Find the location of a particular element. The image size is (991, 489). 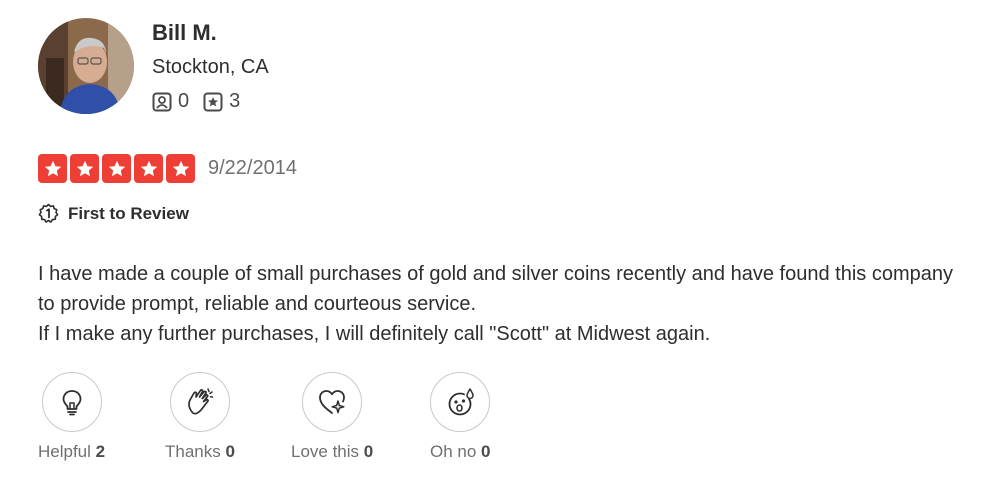

love-this-label: Love this 0 is located at coordinates (332, 452).